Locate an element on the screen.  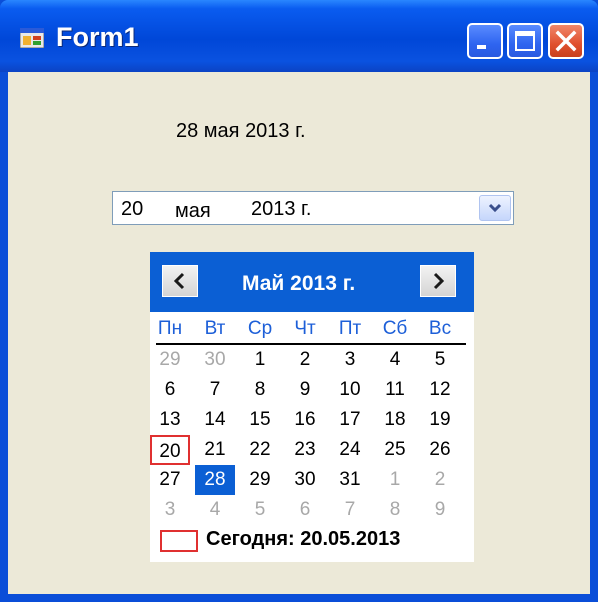
maximize-icon is located at coordinates (525, 41).